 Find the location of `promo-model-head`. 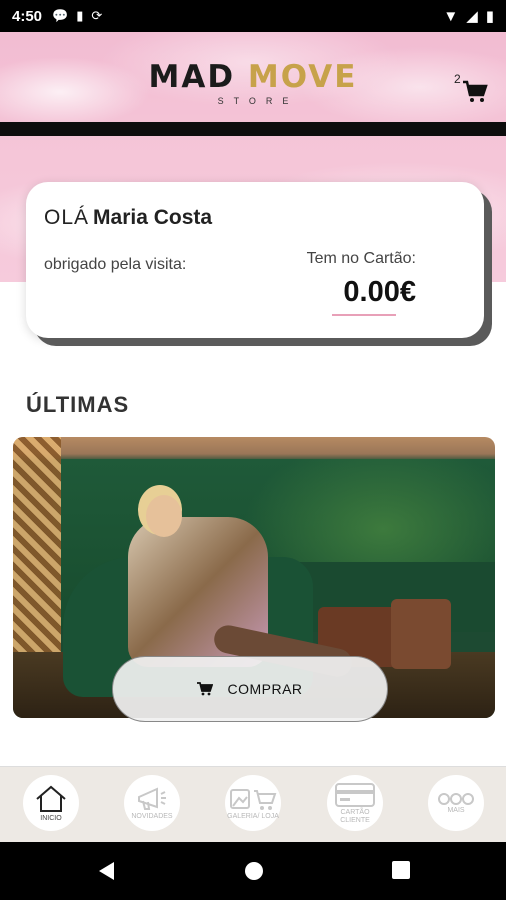

promo-model-head is located at coordinates (164, 516).